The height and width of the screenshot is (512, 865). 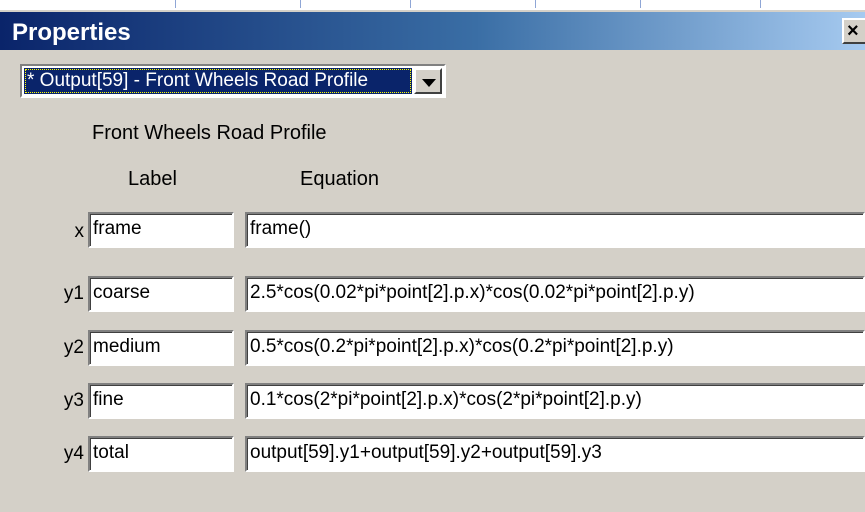 I want to click on output-selector-value: * Output[59] - Front Wheels Road Profile, so click(x=218, y=81).